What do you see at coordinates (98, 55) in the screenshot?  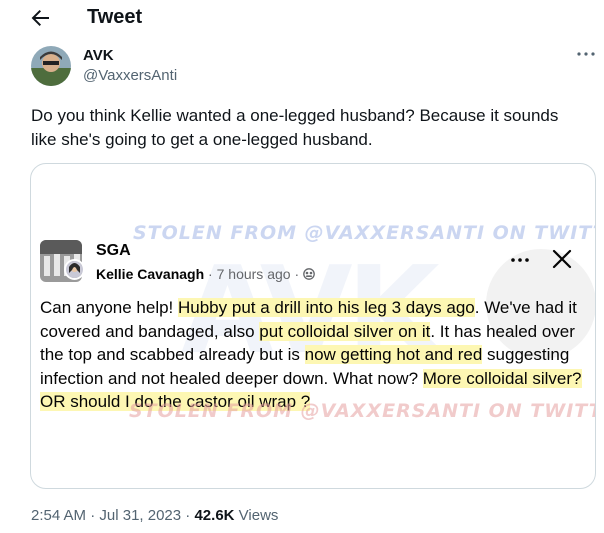 I see `author-name: AVK` at bounding box center [98, 55].